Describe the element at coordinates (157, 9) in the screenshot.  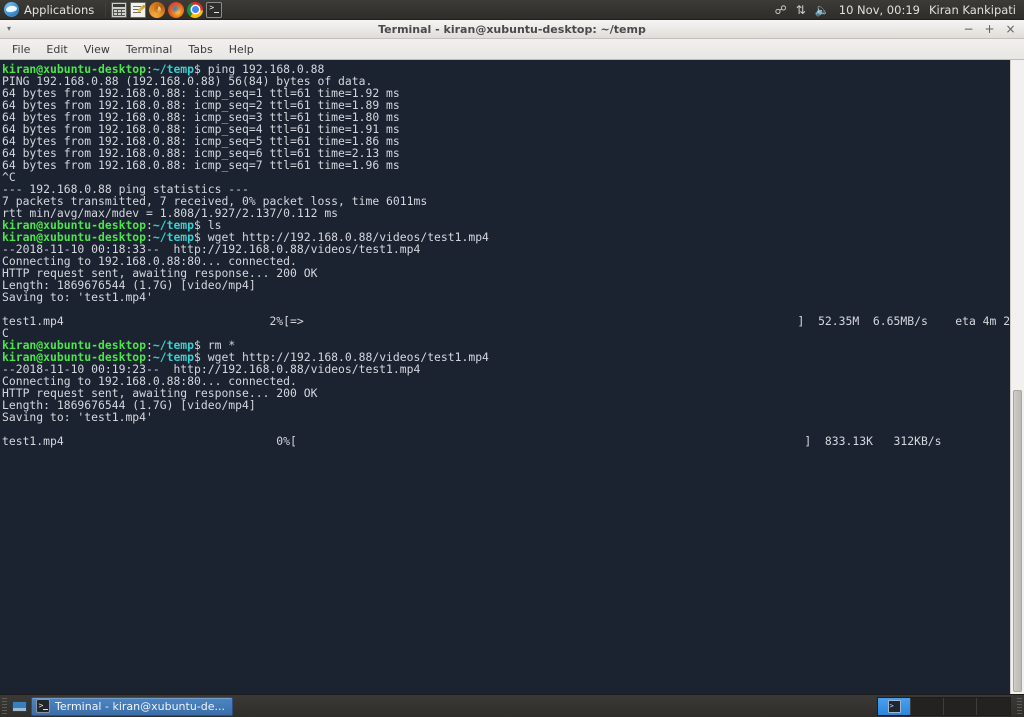
I see `ammonite-shell-icon` at that location.